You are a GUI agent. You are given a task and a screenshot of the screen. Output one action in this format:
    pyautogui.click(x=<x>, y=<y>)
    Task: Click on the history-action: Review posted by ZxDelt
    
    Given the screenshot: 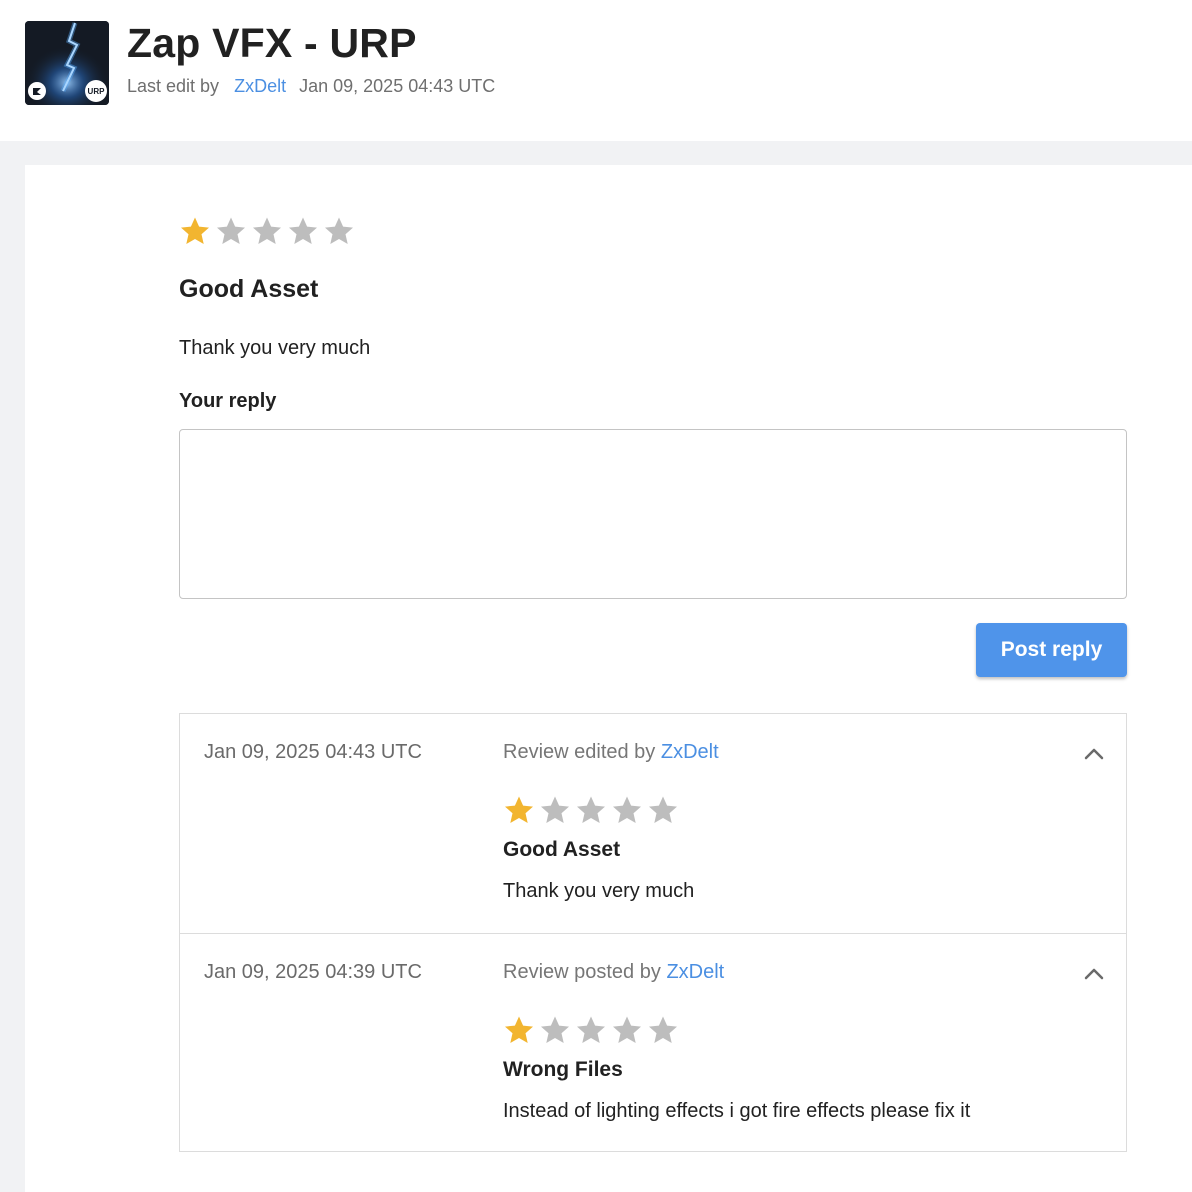 What is the action you would take?
    pyautogui.click(x=613, y=972)
    